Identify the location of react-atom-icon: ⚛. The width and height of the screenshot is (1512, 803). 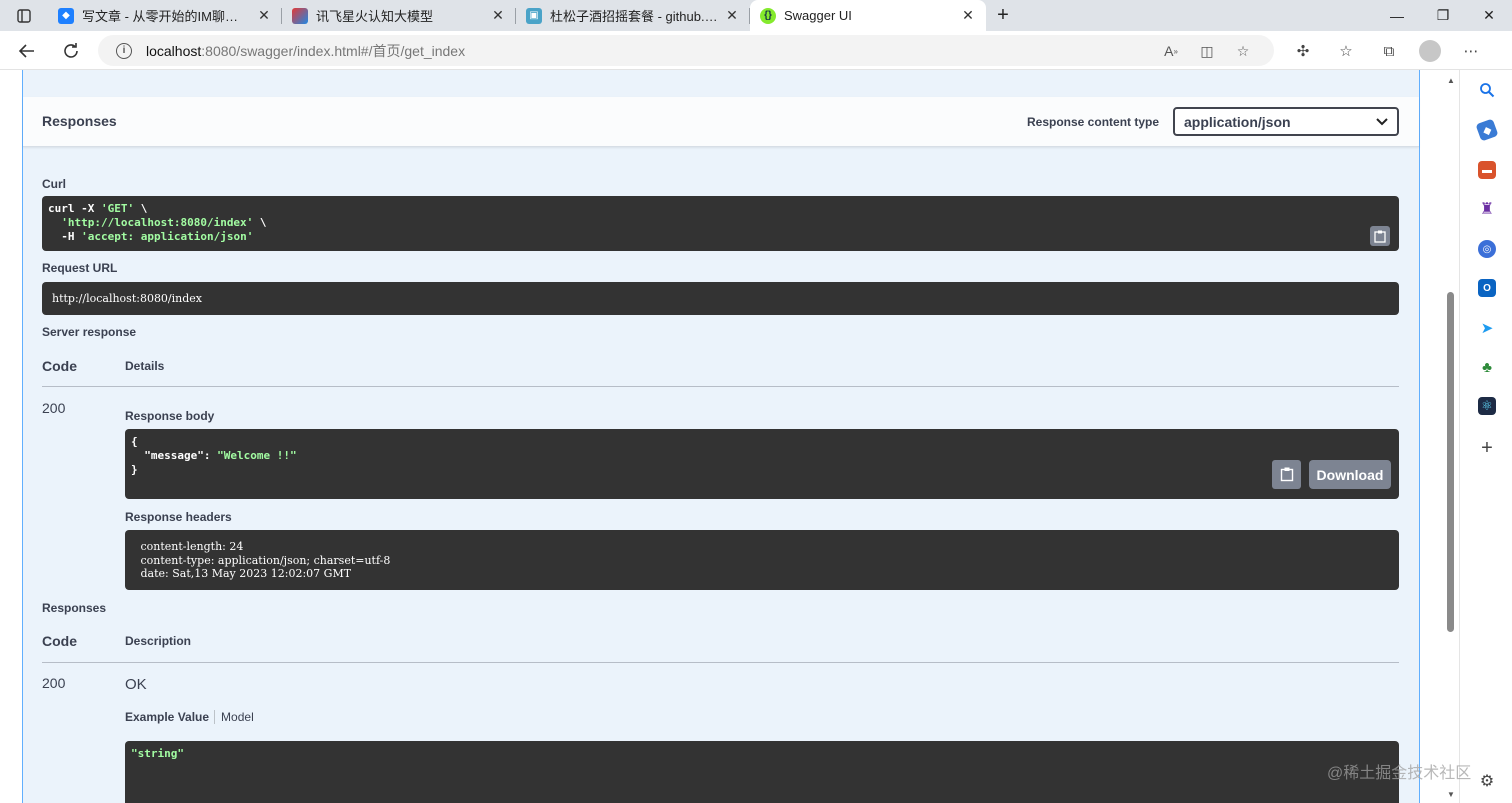
(1487, 406).